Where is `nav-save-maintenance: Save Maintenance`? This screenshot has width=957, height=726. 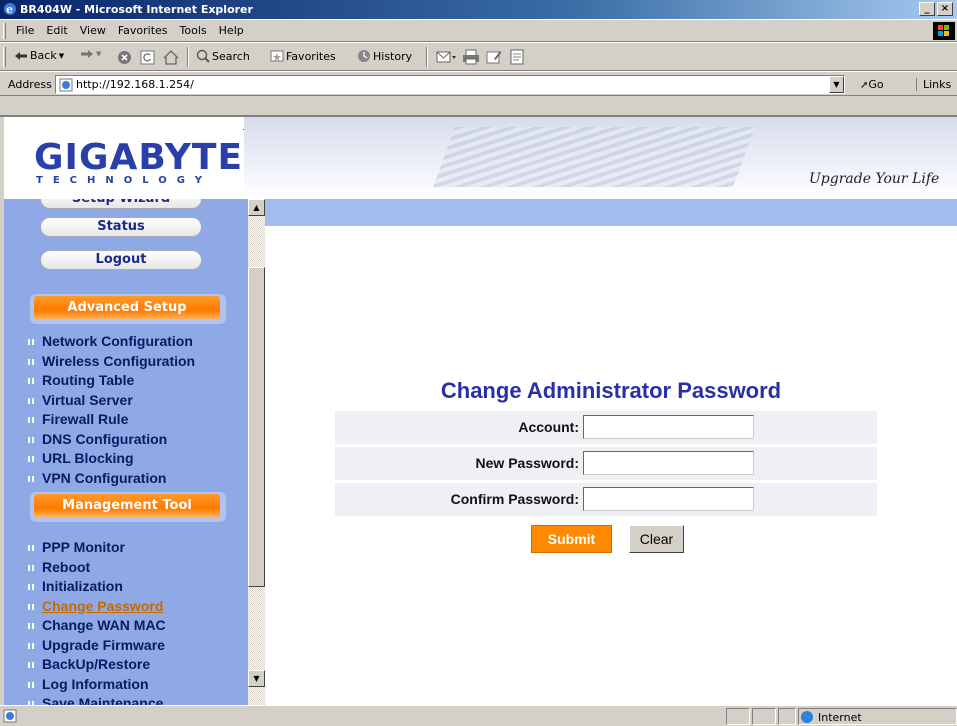
nav-save-maintenance: Save Maintenance is located at coordinates (97, 699).